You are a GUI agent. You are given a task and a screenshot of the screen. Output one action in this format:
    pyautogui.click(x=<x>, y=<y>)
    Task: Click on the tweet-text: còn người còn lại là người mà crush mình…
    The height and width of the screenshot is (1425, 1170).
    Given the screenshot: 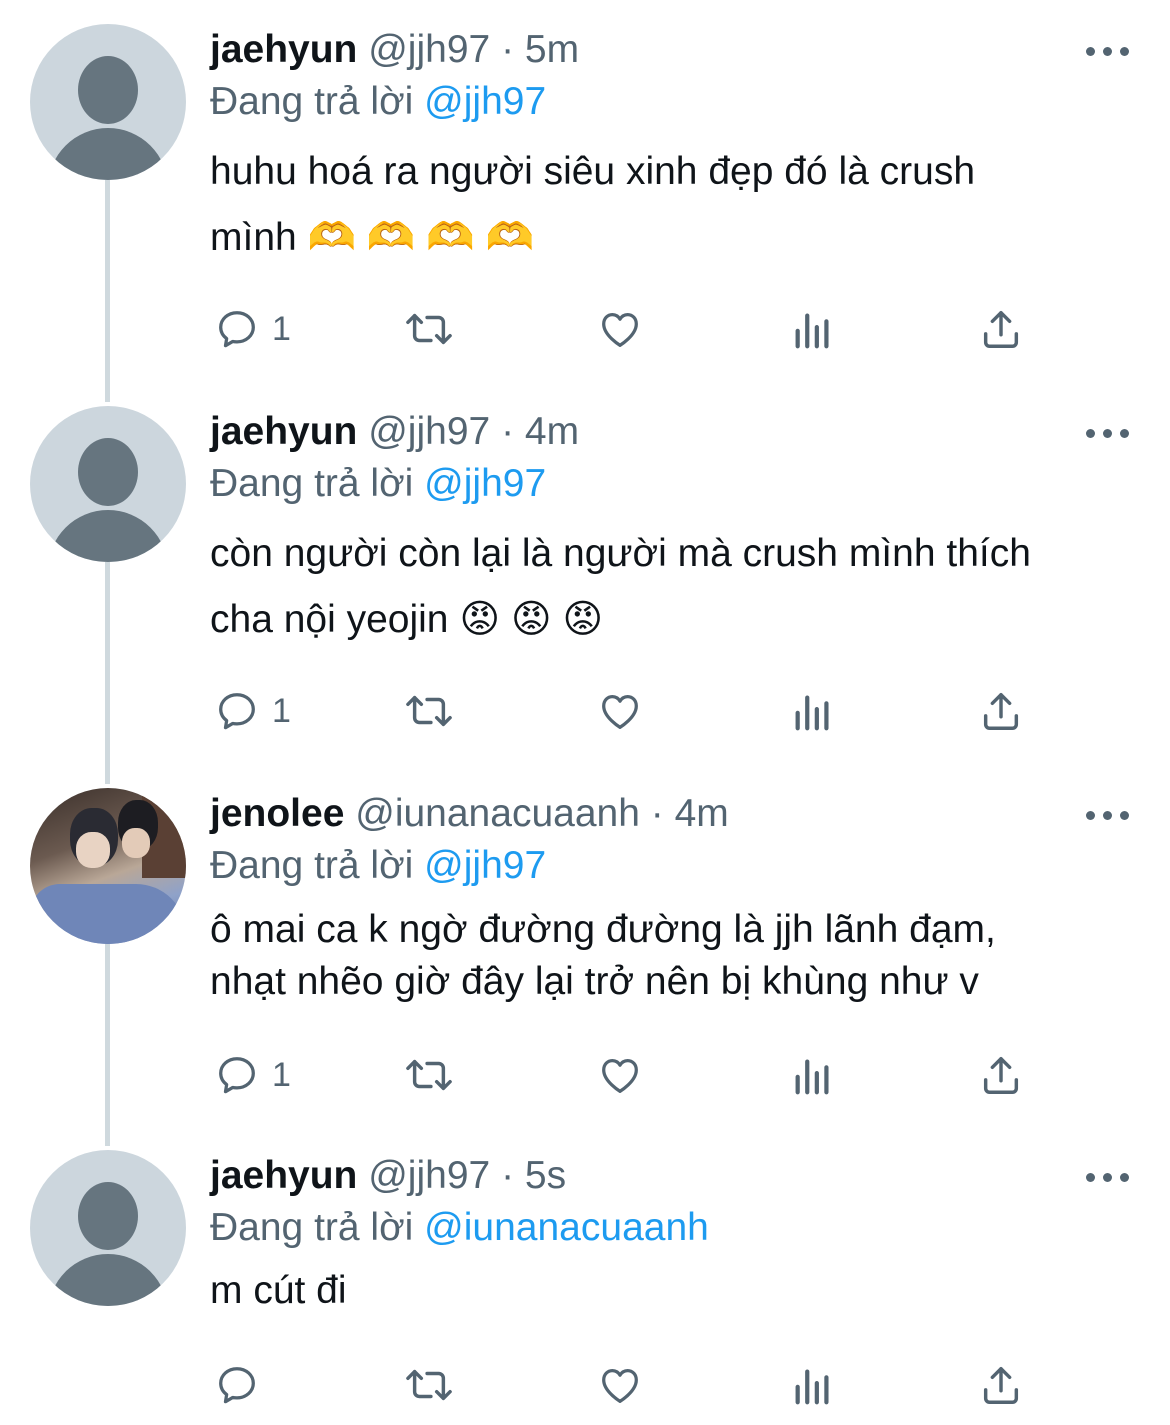 What is the action you would take?
    pyautogui.click(x=675, y=587)
    